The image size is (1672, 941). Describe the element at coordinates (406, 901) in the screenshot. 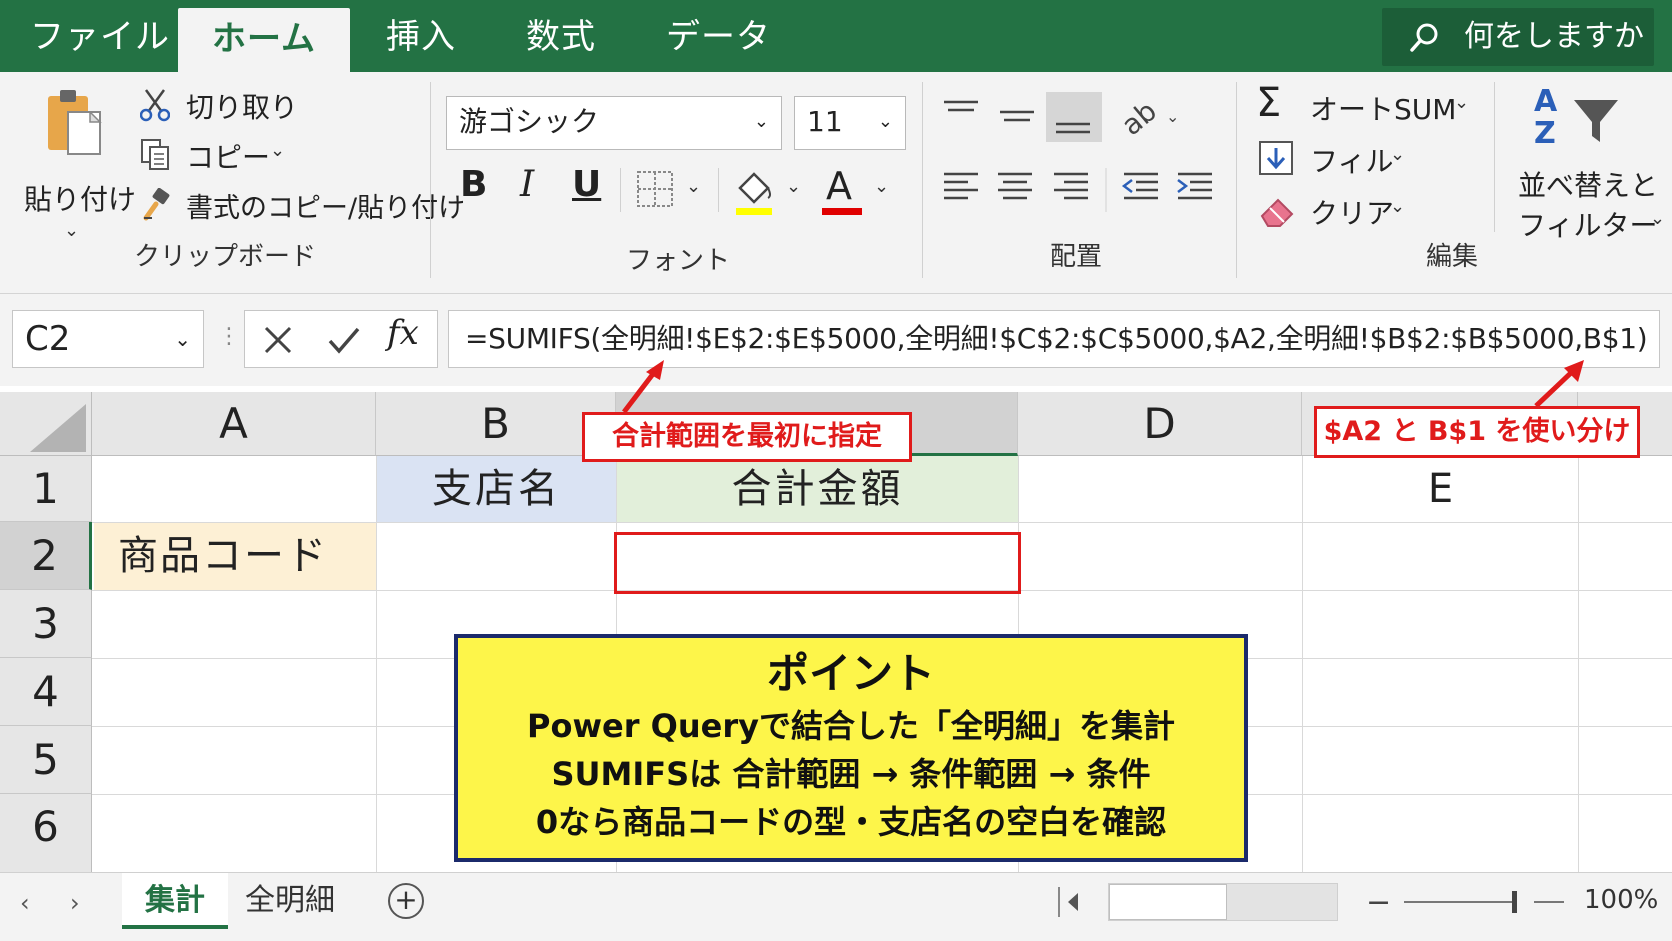

I see `add-sheet-button: +` at that location.